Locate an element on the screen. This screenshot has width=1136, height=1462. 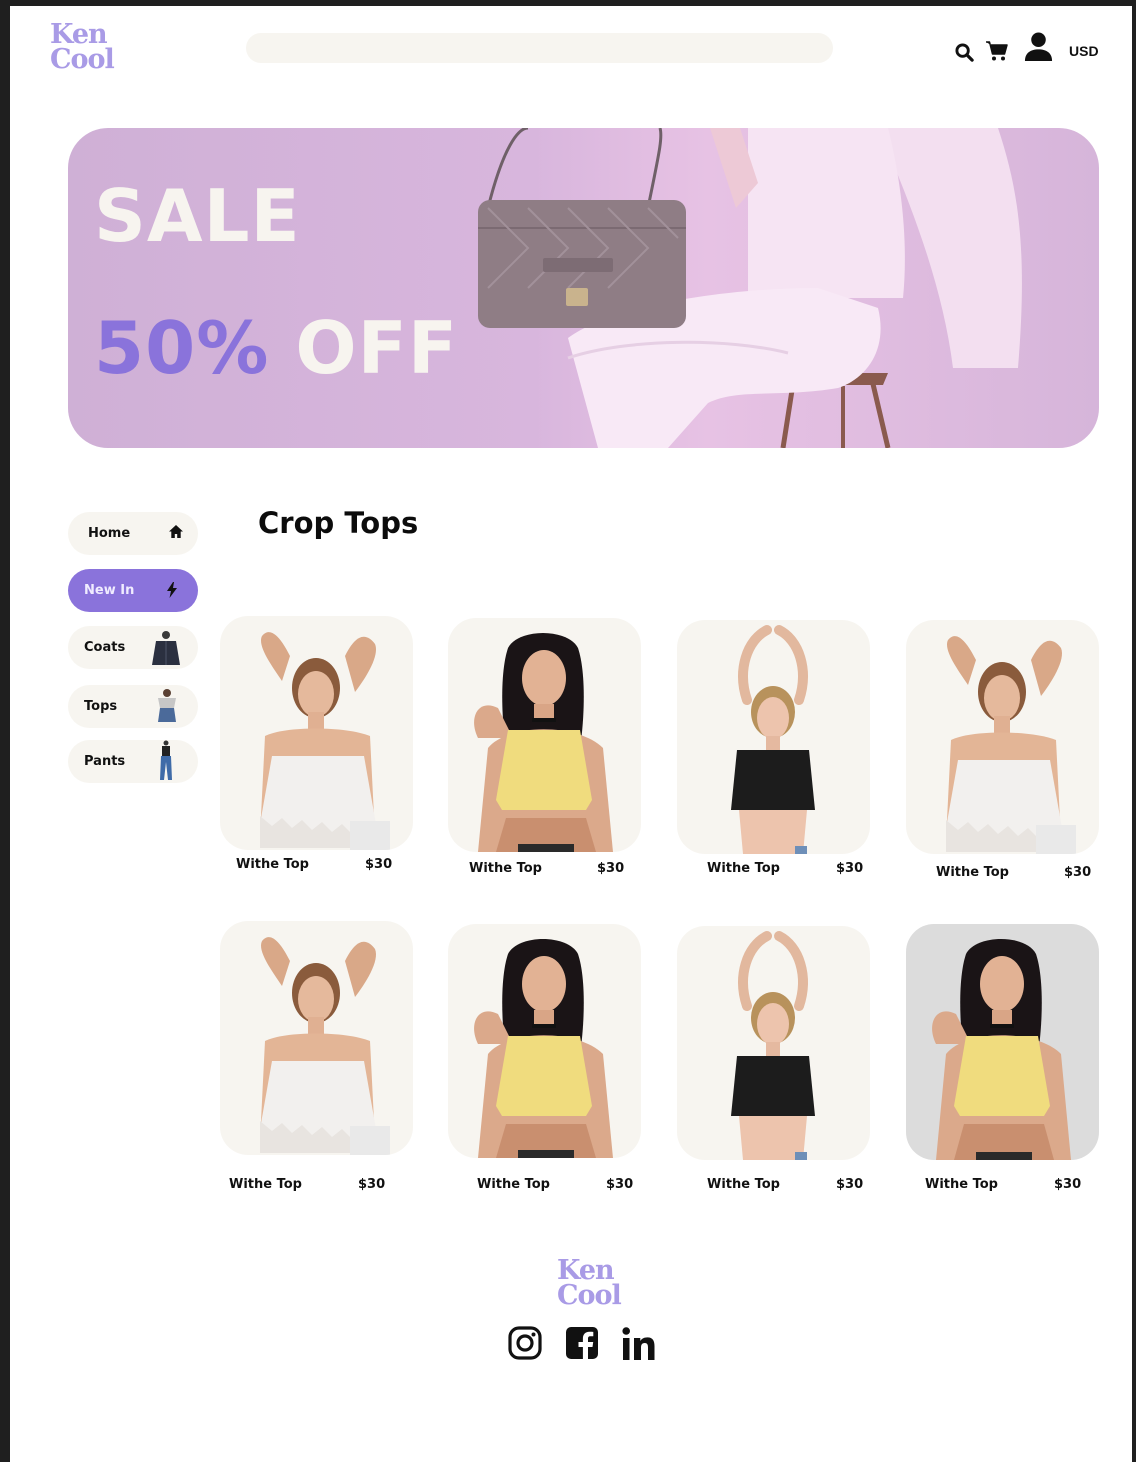
sidebar-item-new-in: New In is located at coordinates (133, 590).